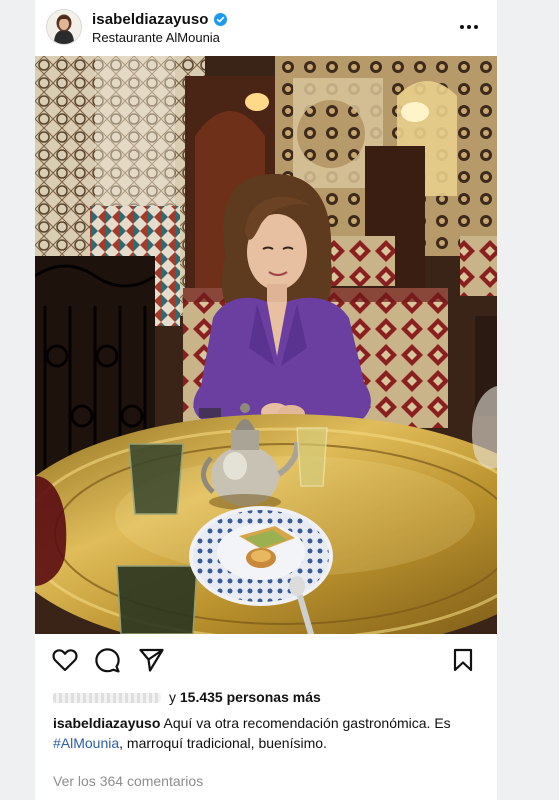  I want to click on likes-count: 15.435, so click(201, 697).